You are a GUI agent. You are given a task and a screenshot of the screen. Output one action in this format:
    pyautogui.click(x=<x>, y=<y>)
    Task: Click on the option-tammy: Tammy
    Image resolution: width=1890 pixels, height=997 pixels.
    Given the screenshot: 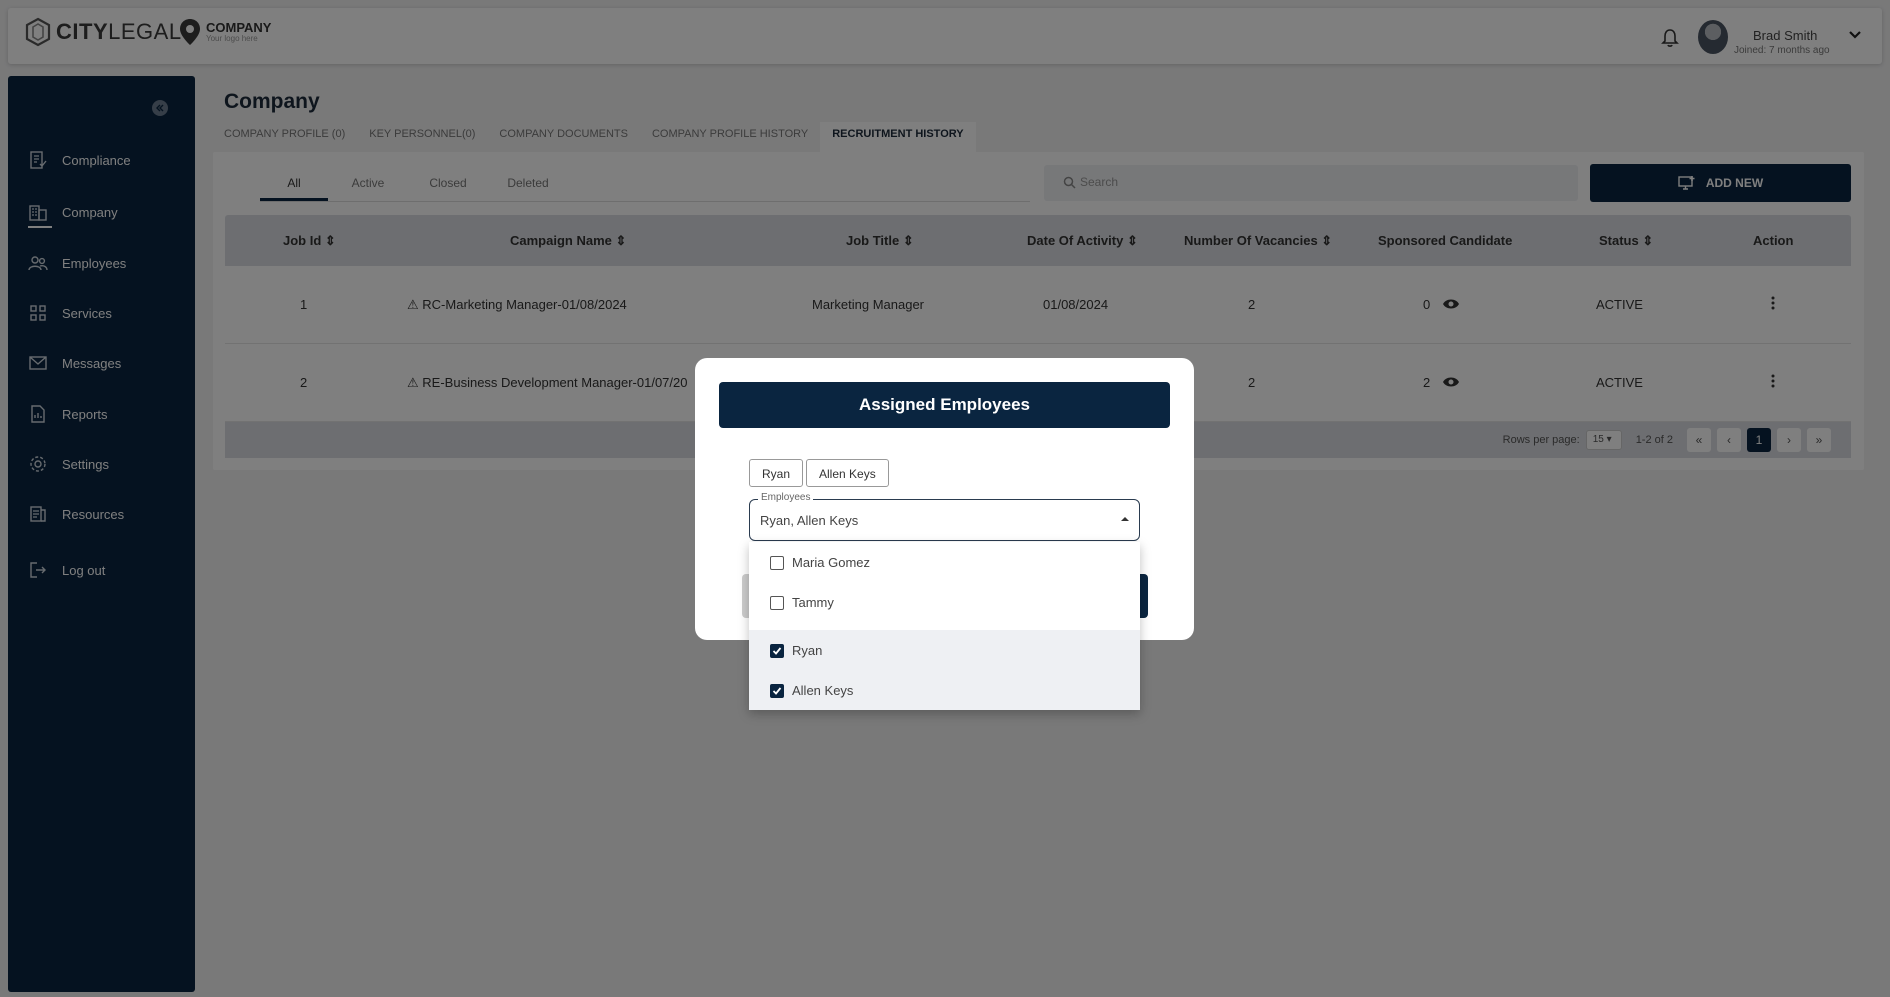 What is the action you would take?
    pyautogui.click(x=944, y=602)
    